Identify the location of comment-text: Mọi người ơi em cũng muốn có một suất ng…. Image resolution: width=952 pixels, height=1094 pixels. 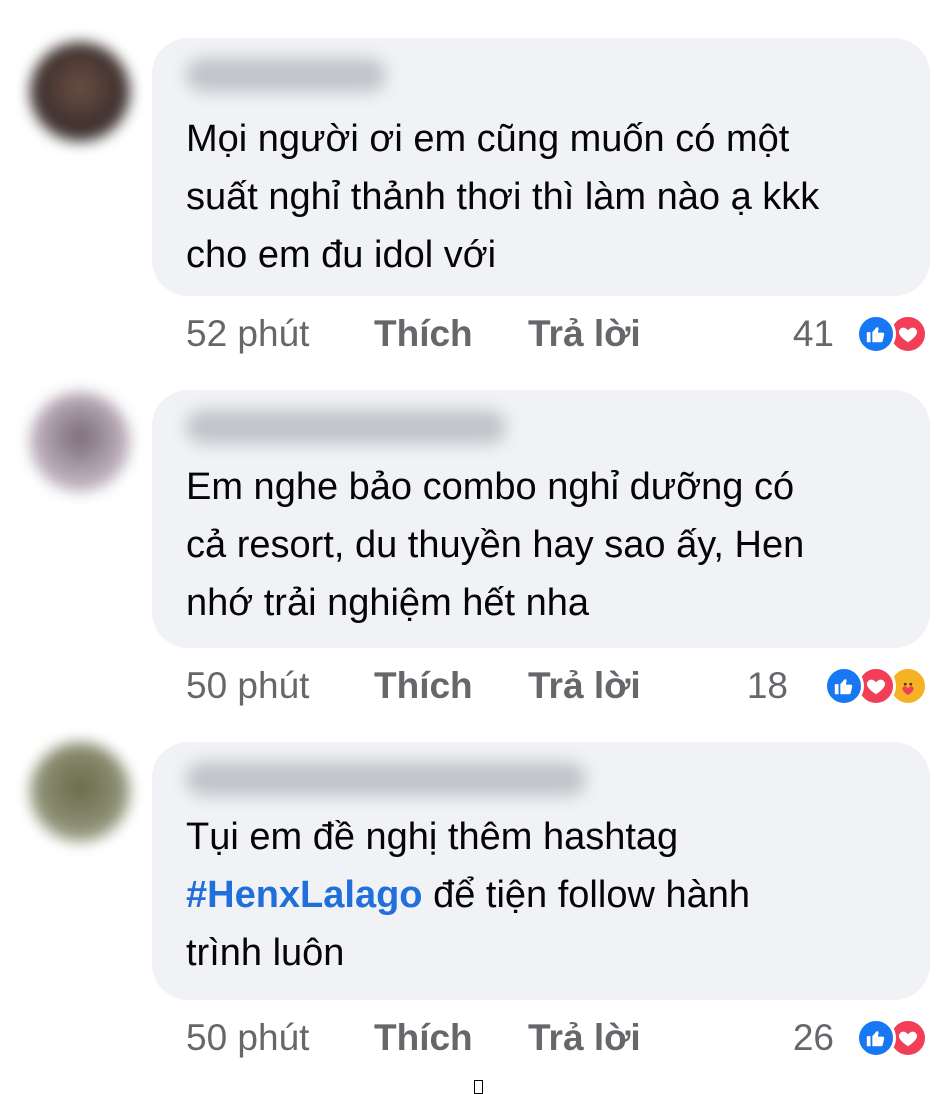
(546, 197).